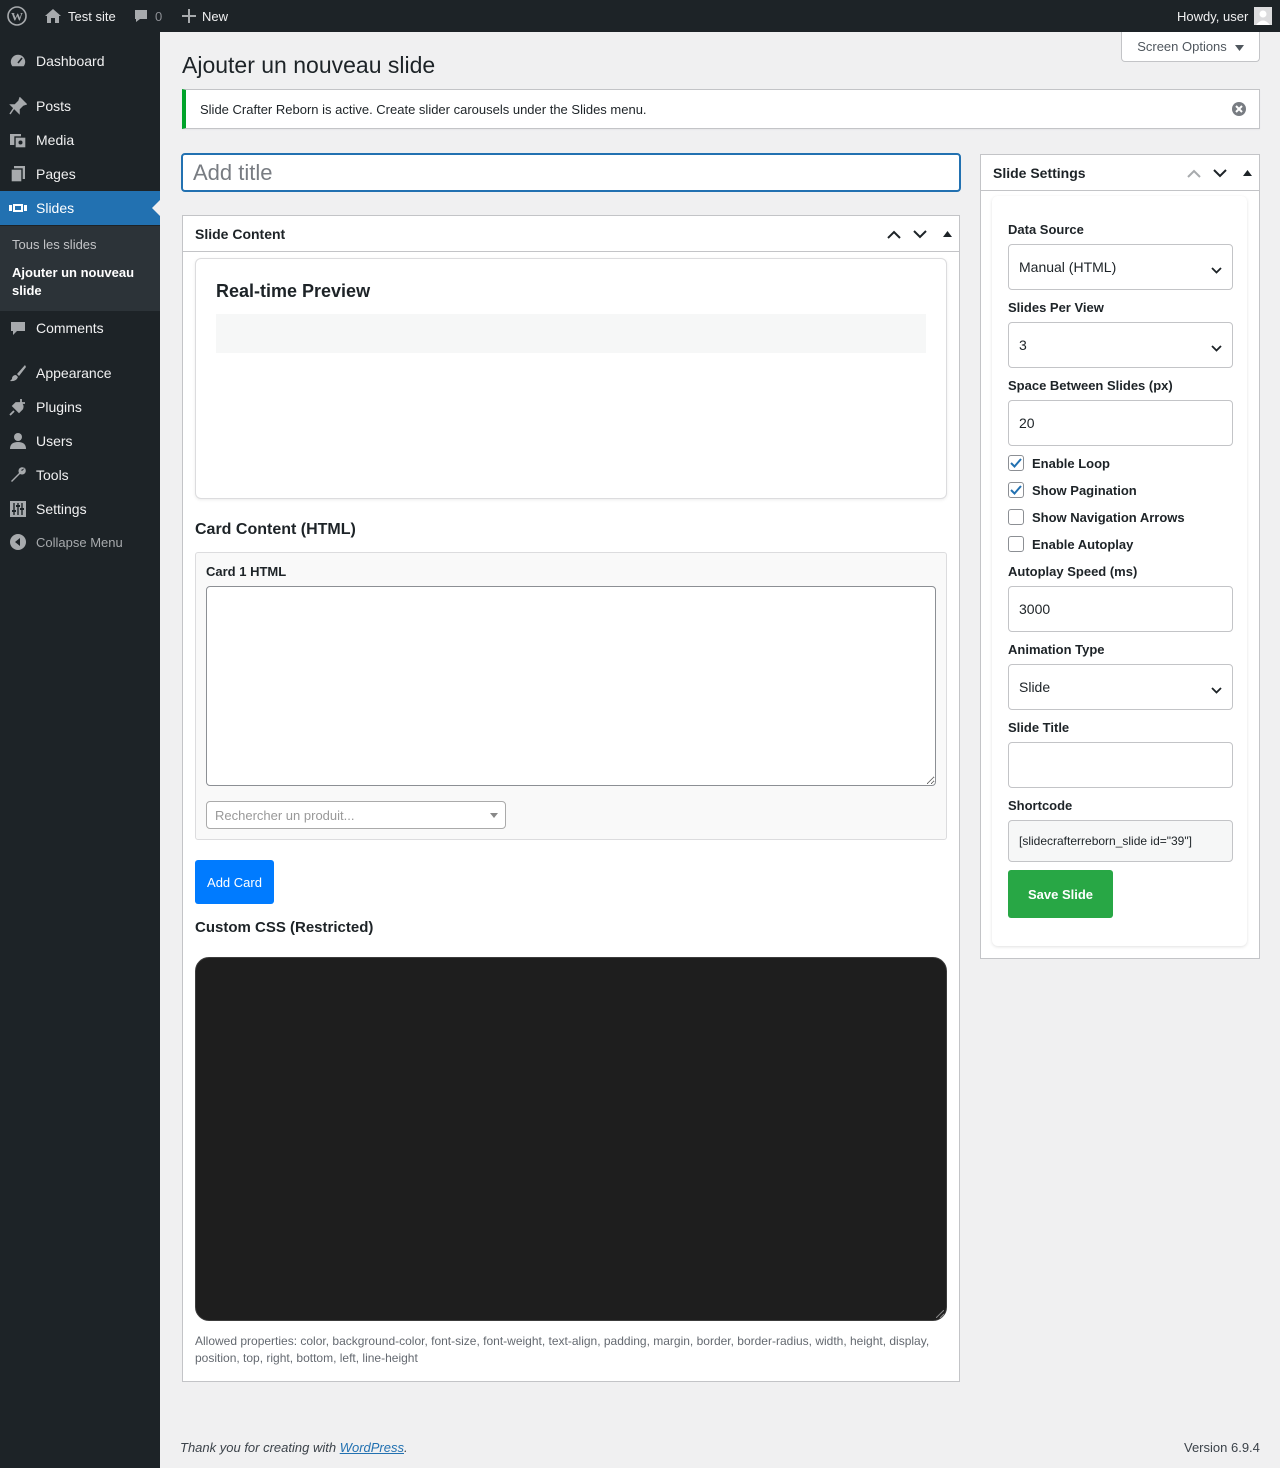  I want to click on home-icon, so click(53, 16).